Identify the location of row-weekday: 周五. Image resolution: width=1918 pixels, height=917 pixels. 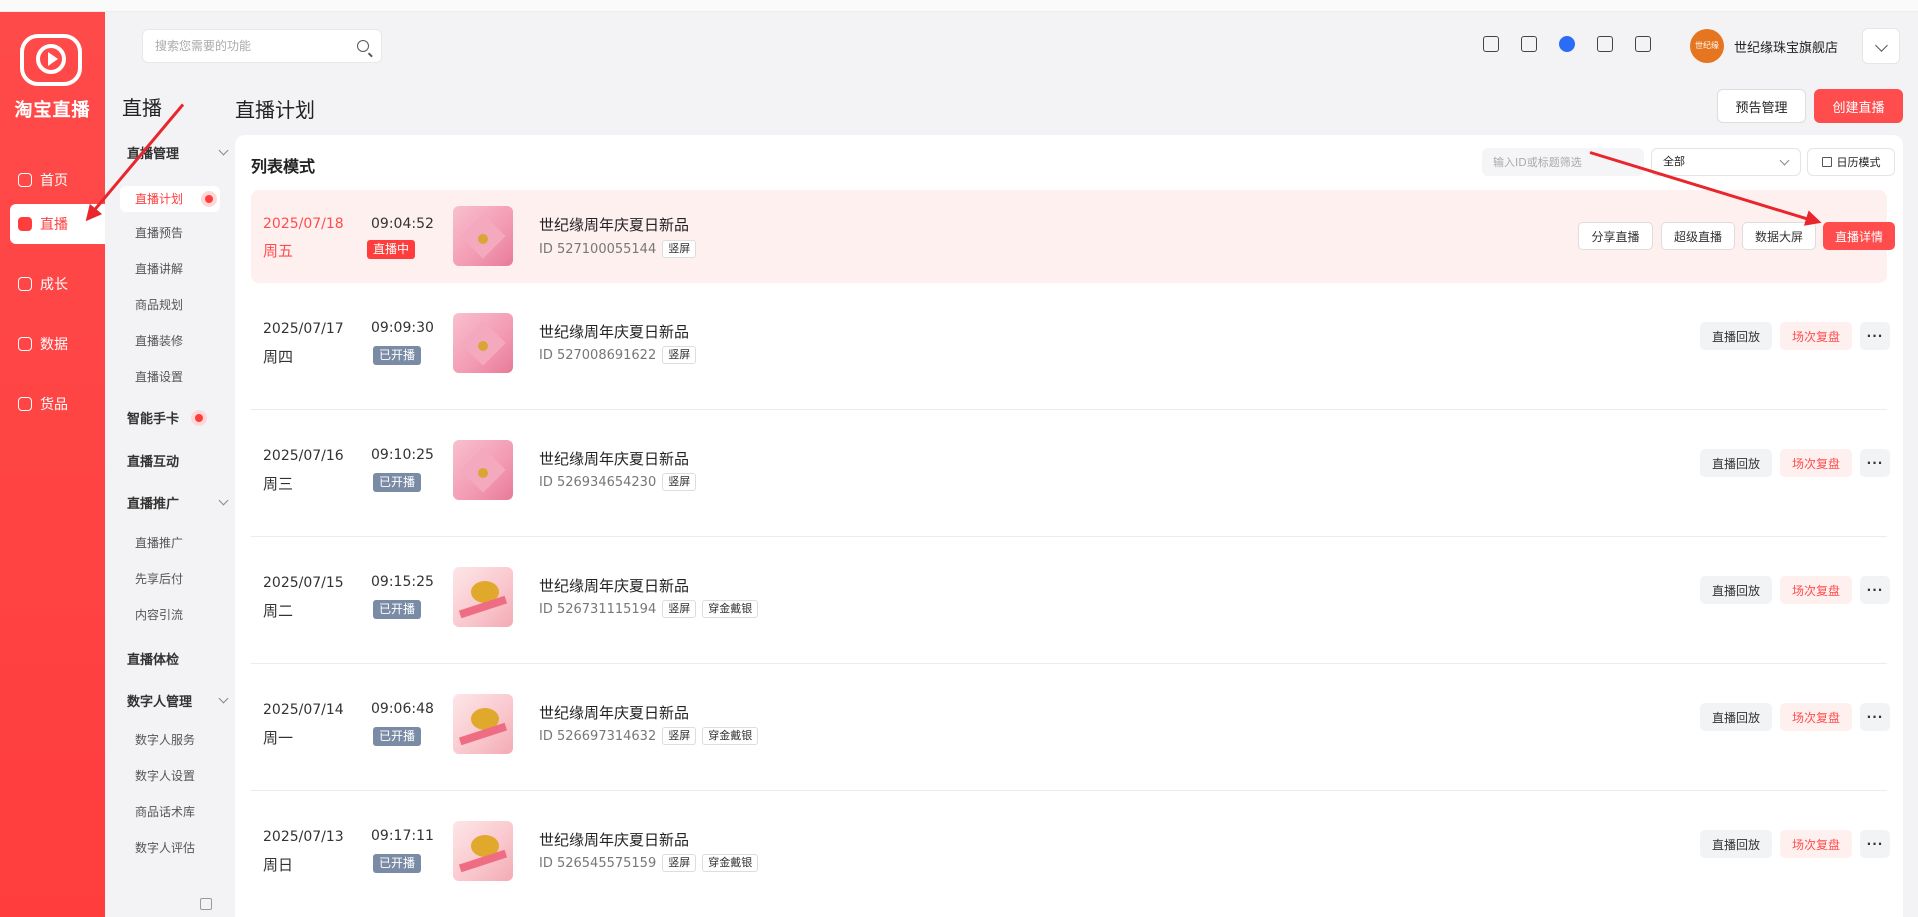
(278, 251).